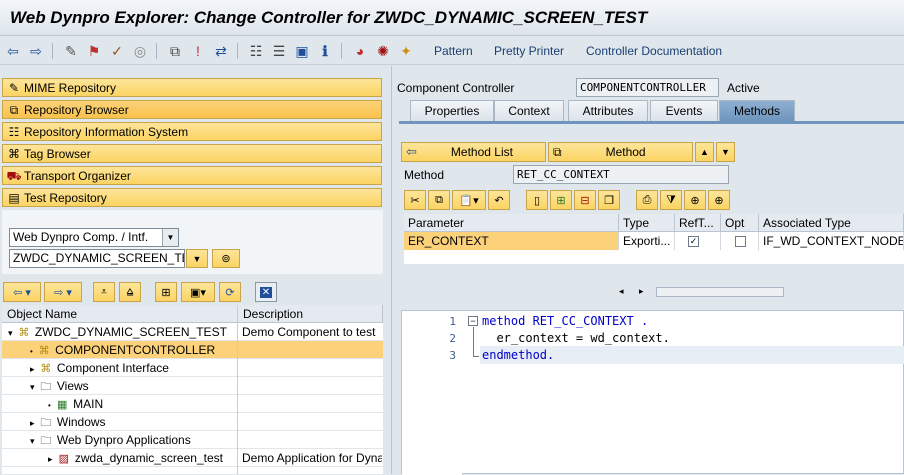  Describe the element at coordinates (537, 200) in the screenshot. I see `new-row-button: ▯` at that location.